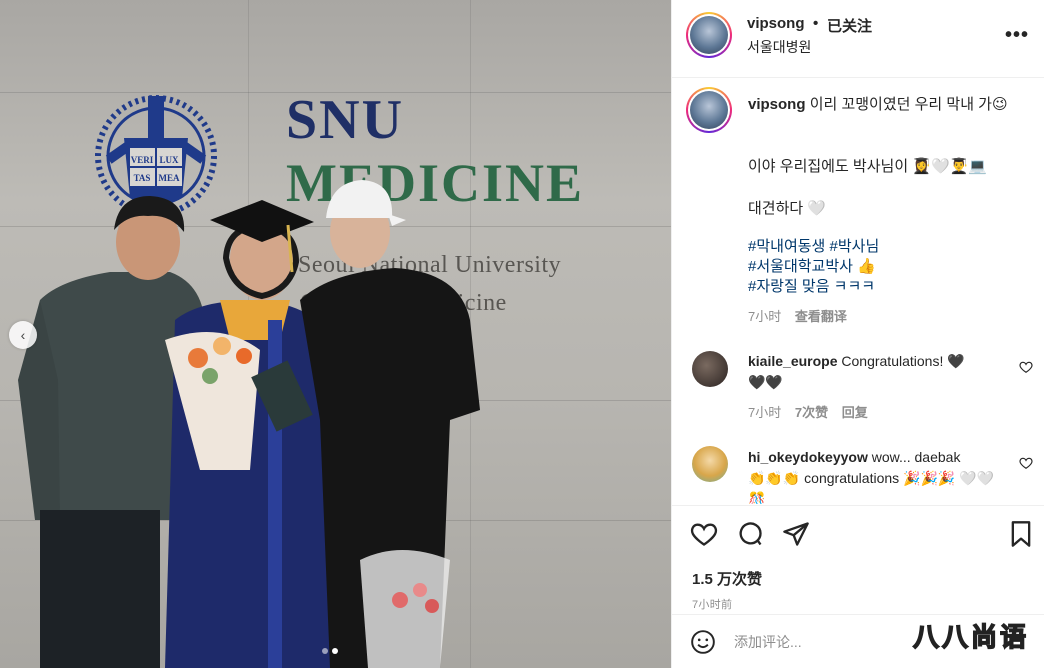 The height and width of the screenshot is (668, 1044). What do you see at coordinates (811, 412) in the screenshot?
I see `comment-likes: 7次赞` at bounding box center [811, 412].